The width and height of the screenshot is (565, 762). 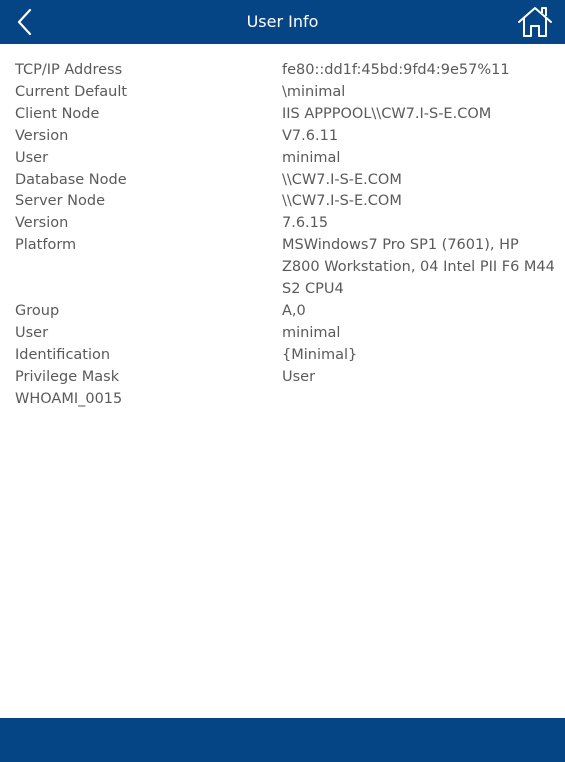 I want to click on info-value: {Minimal}, so click(x=320, y=354).